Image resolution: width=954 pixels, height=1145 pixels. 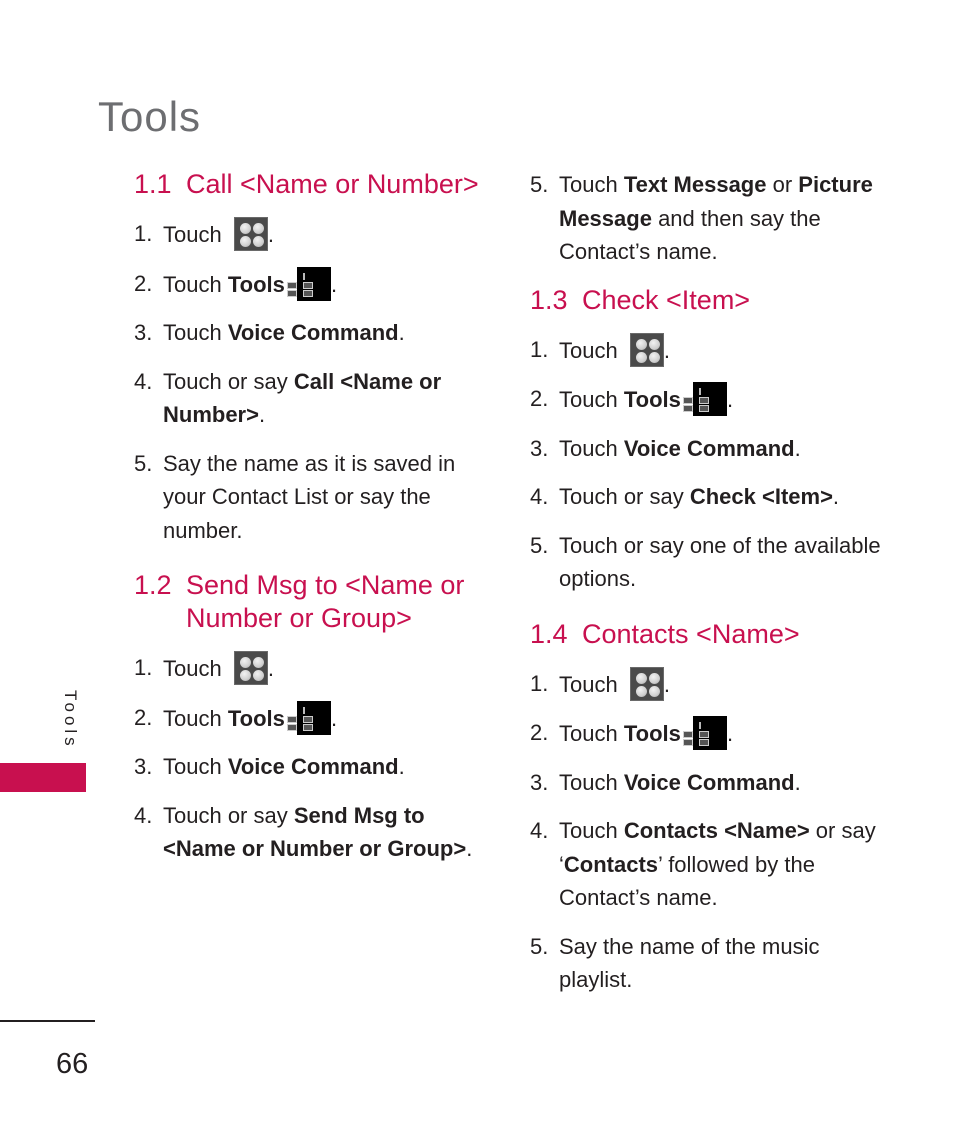 I want to click on step-bold: Text Message, so click(x=695, y=184).